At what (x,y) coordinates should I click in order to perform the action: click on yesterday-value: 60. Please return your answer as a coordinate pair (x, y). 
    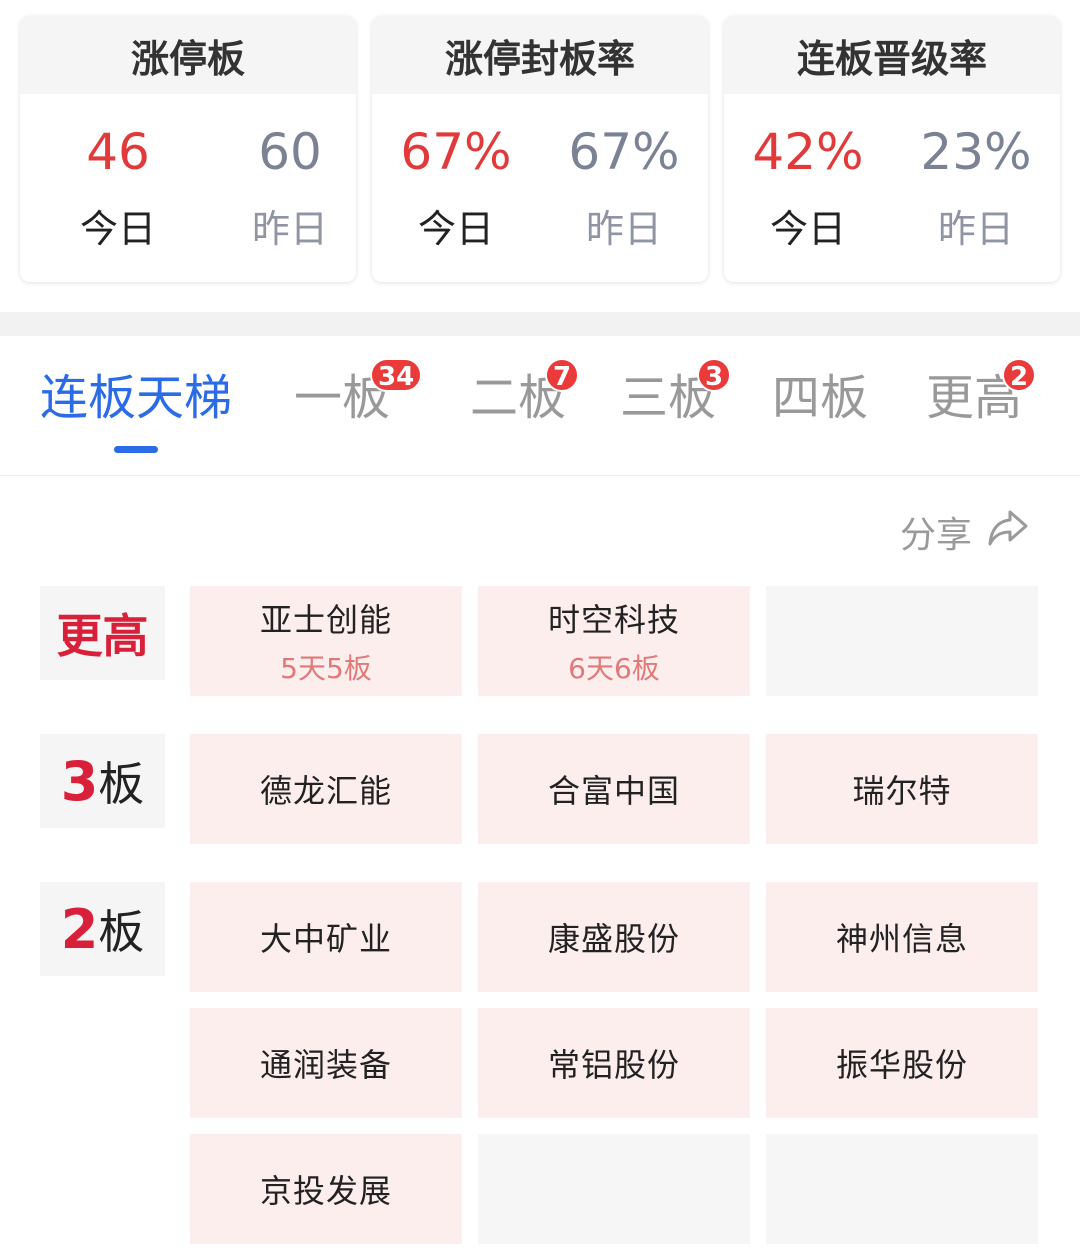
    Looking at the image, I should click on (290, 152).